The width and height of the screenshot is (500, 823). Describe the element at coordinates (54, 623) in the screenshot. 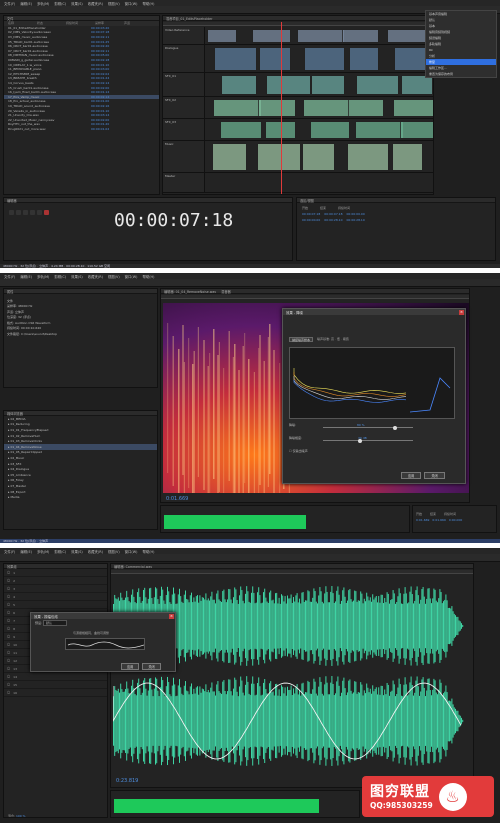

I see `preset-select: 默认` at that location.